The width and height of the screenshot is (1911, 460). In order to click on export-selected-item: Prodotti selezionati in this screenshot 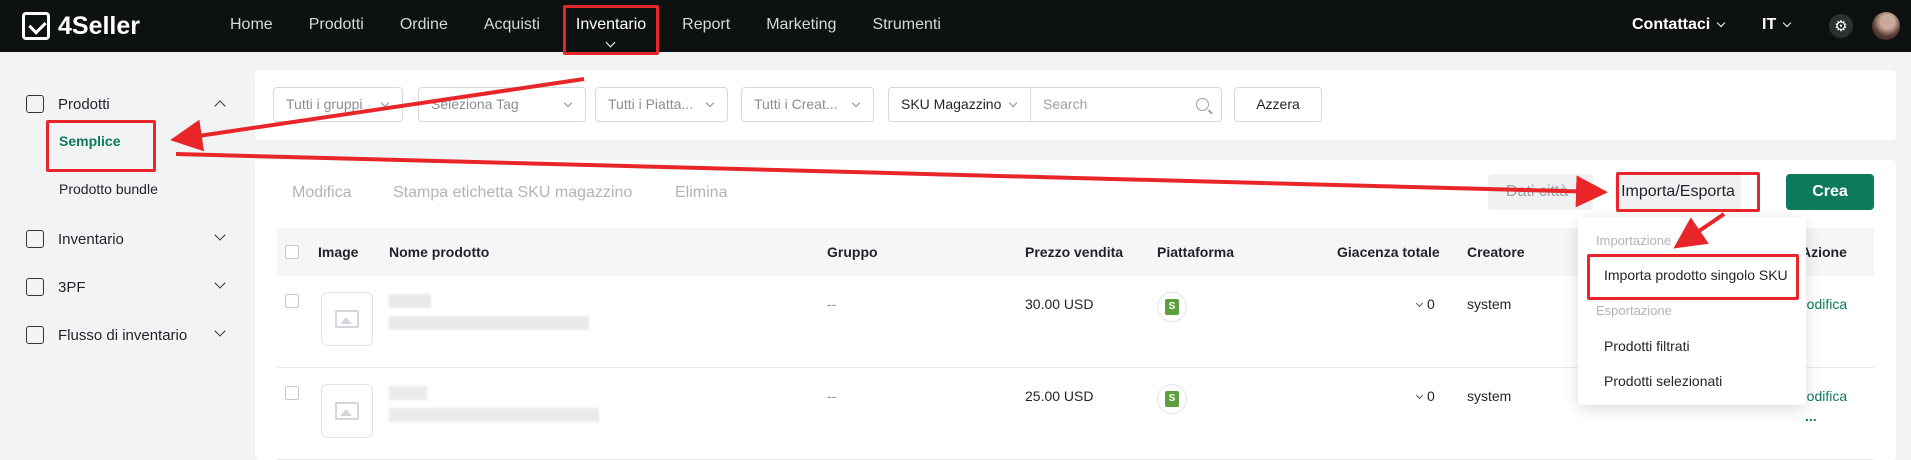, I will do `click(1663, 381)`.